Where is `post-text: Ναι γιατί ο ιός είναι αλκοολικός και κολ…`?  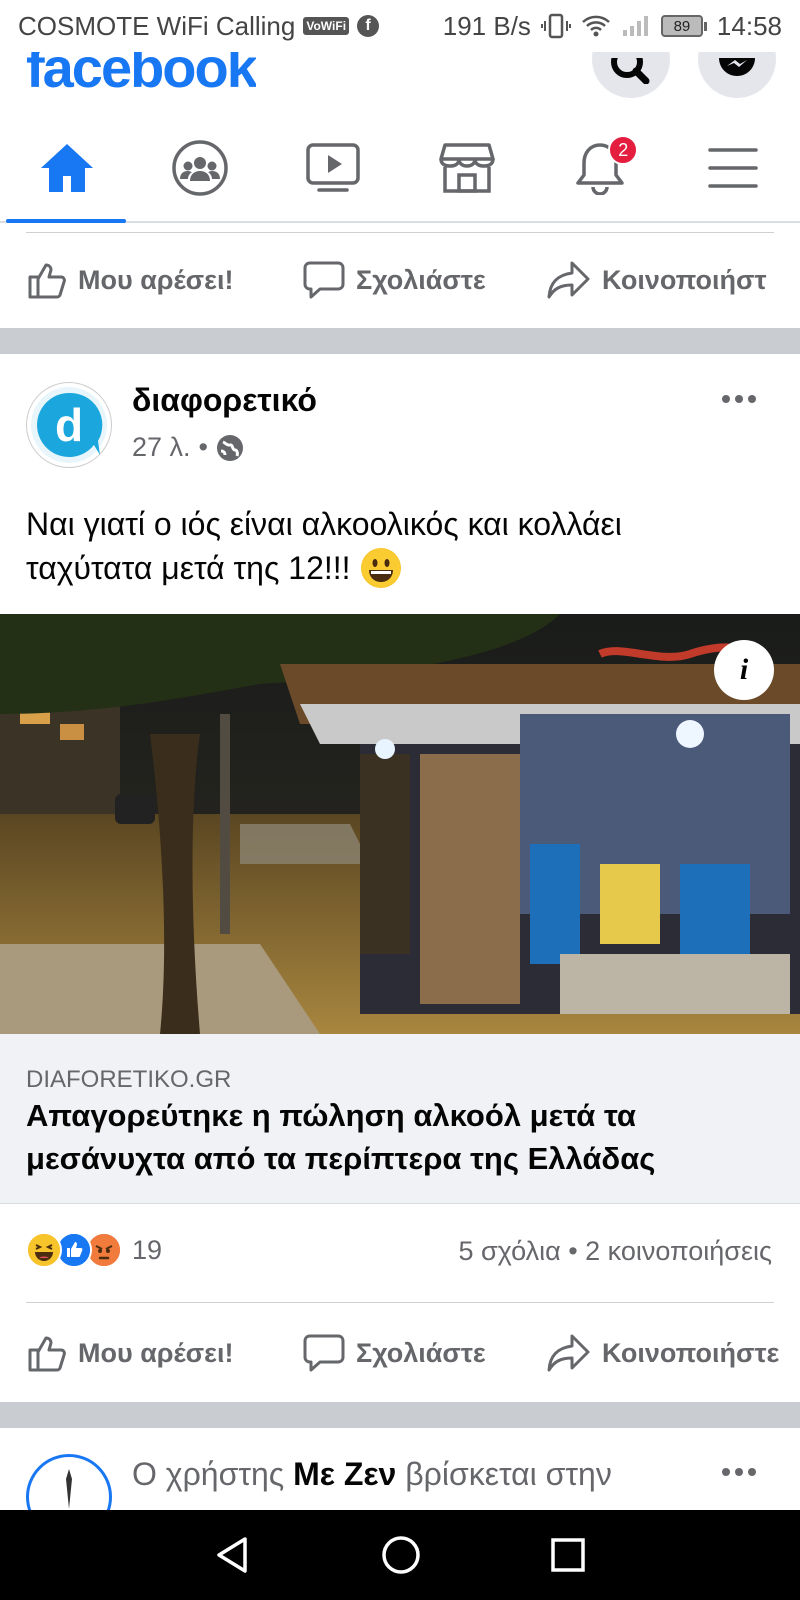 post-text: Ναι γιατί ο ιός είναι αλκοολικός και κολ… is located at coordinates (406, 546).